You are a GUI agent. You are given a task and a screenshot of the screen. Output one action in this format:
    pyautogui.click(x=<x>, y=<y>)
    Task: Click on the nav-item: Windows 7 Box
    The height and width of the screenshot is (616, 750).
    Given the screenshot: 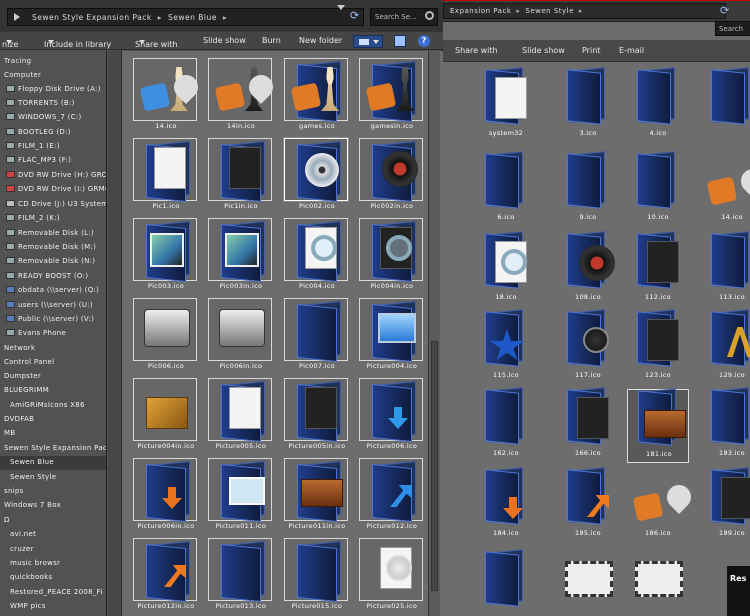 What is the action you would take?
    pyautogui.click(x=53, y=506)
    